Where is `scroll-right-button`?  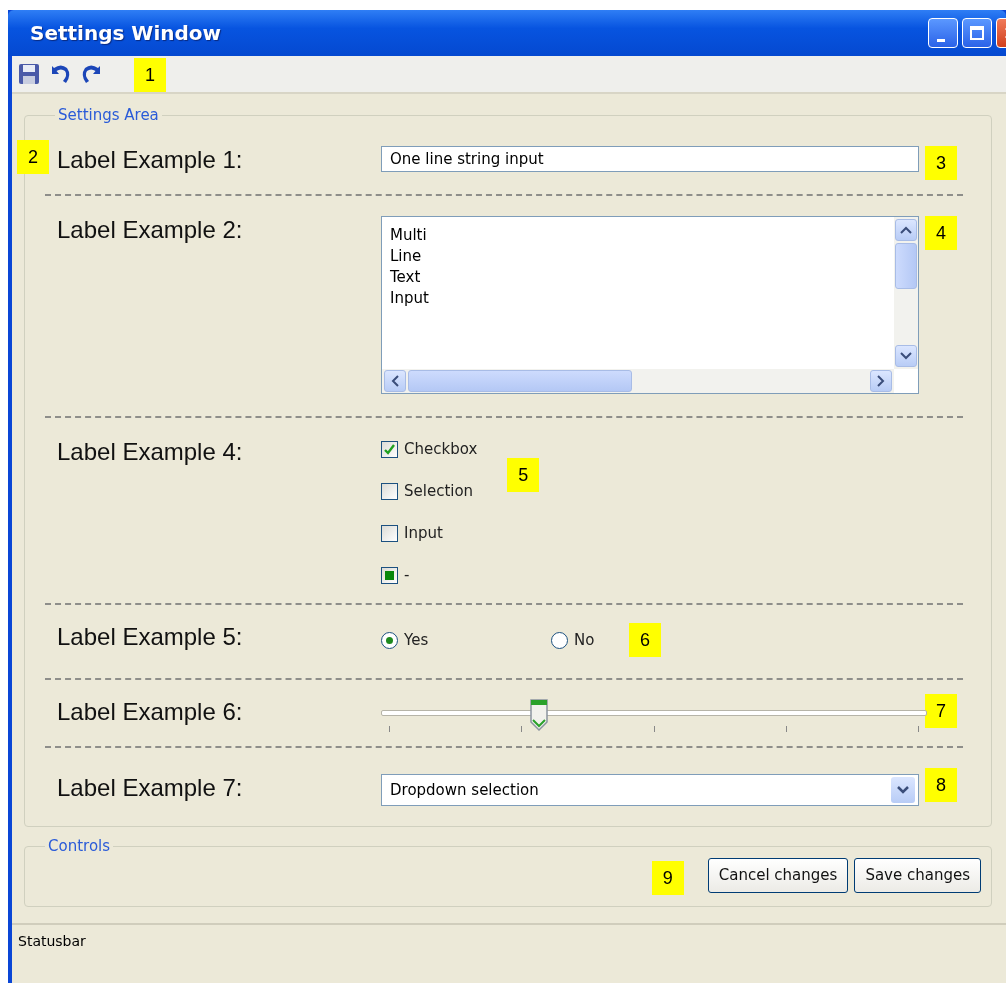 scroll-right-button is located at coordinates (881, 381).